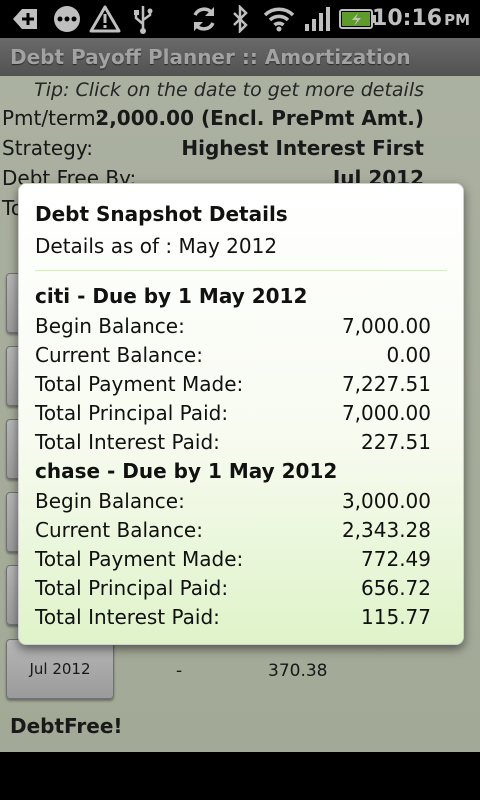 This screenshot has width=480, height=800. I want to click on detail-value: 772.49, so click(396, 559).